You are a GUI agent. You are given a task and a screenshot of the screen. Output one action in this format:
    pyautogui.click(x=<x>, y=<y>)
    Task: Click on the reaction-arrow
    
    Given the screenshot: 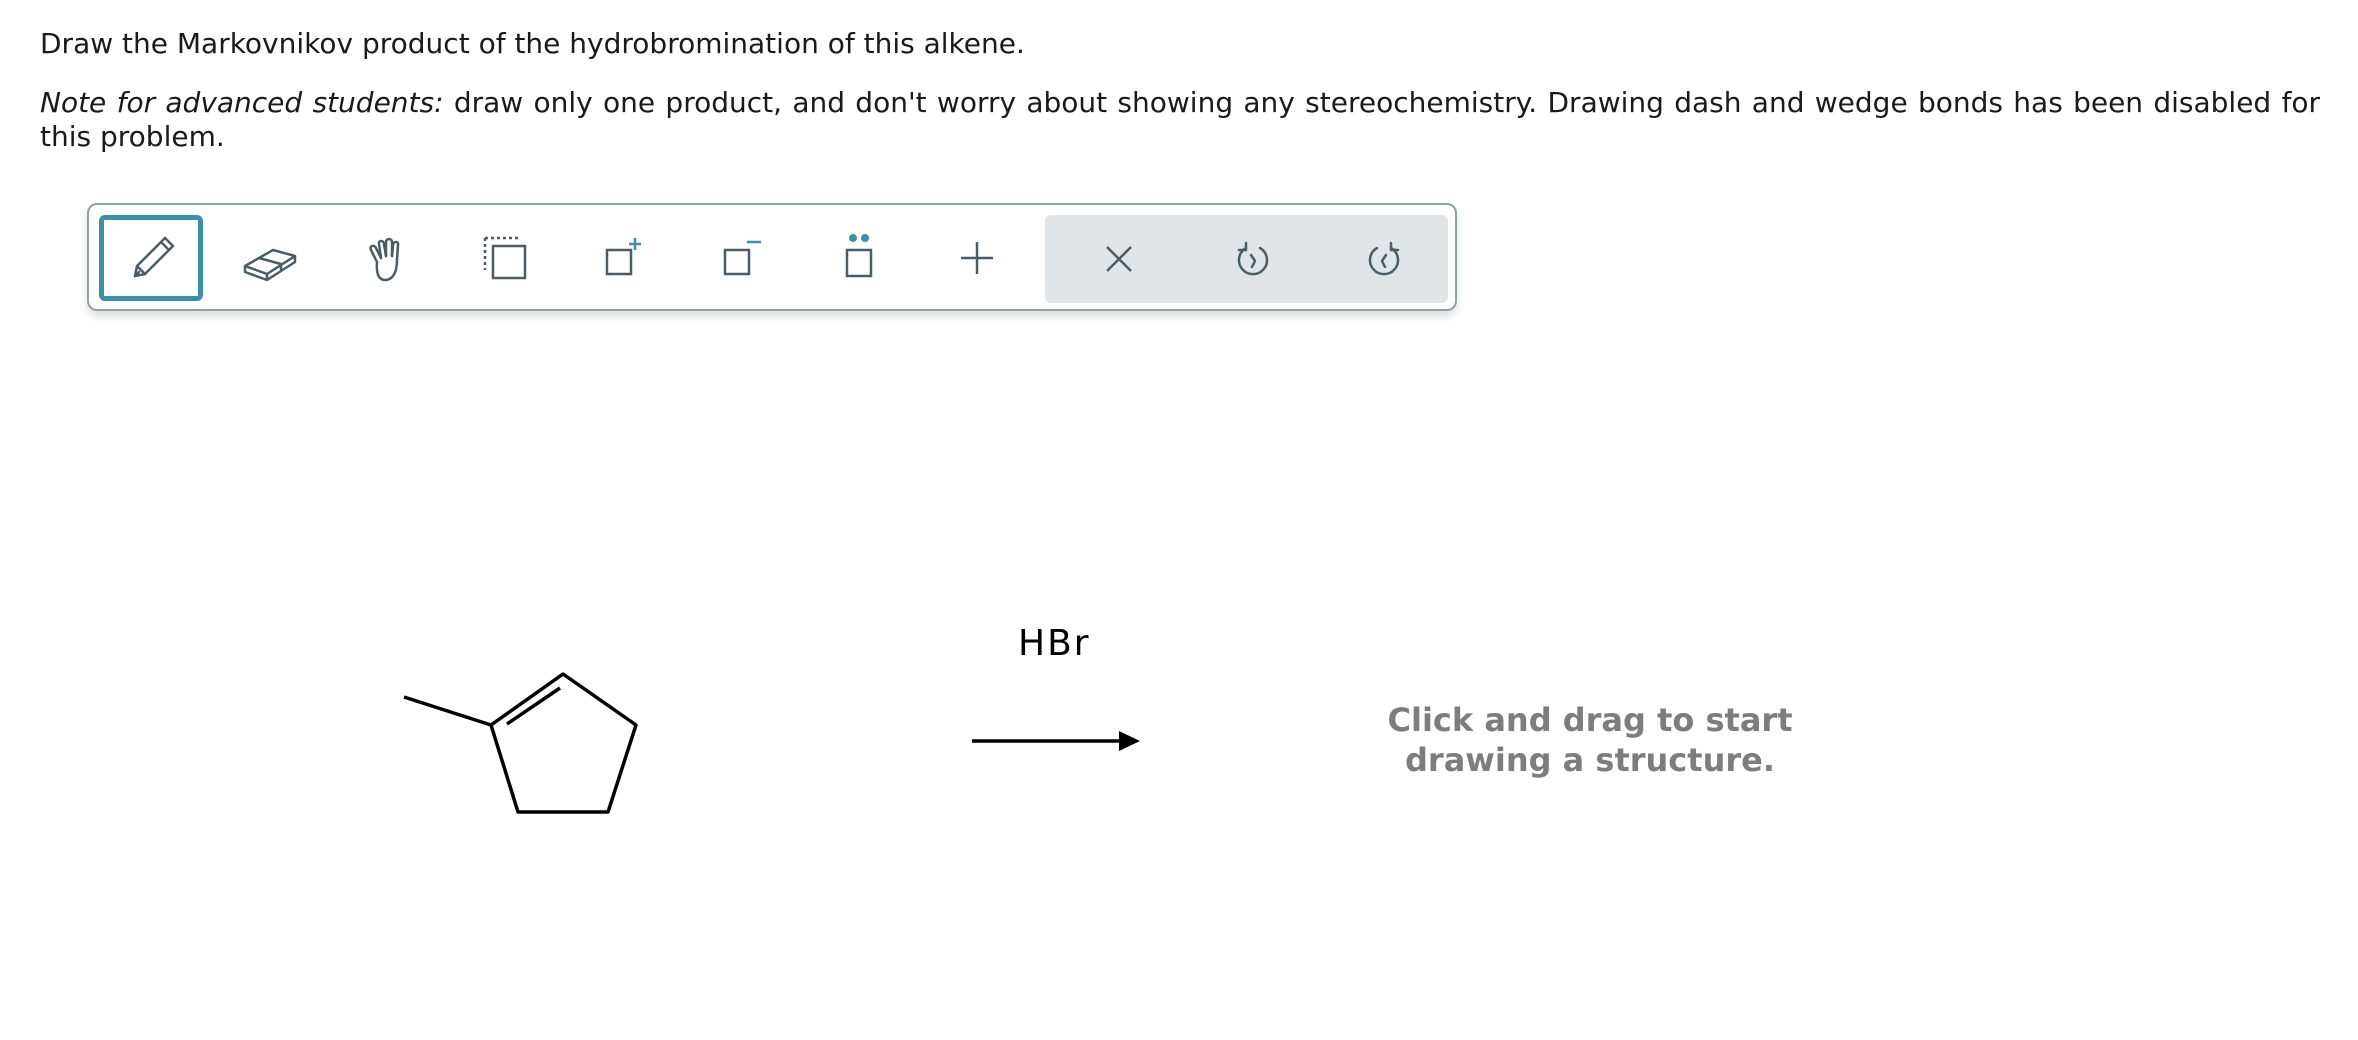 What is the action you would take?
    pyautogui.click(x=1056, y=741)
    